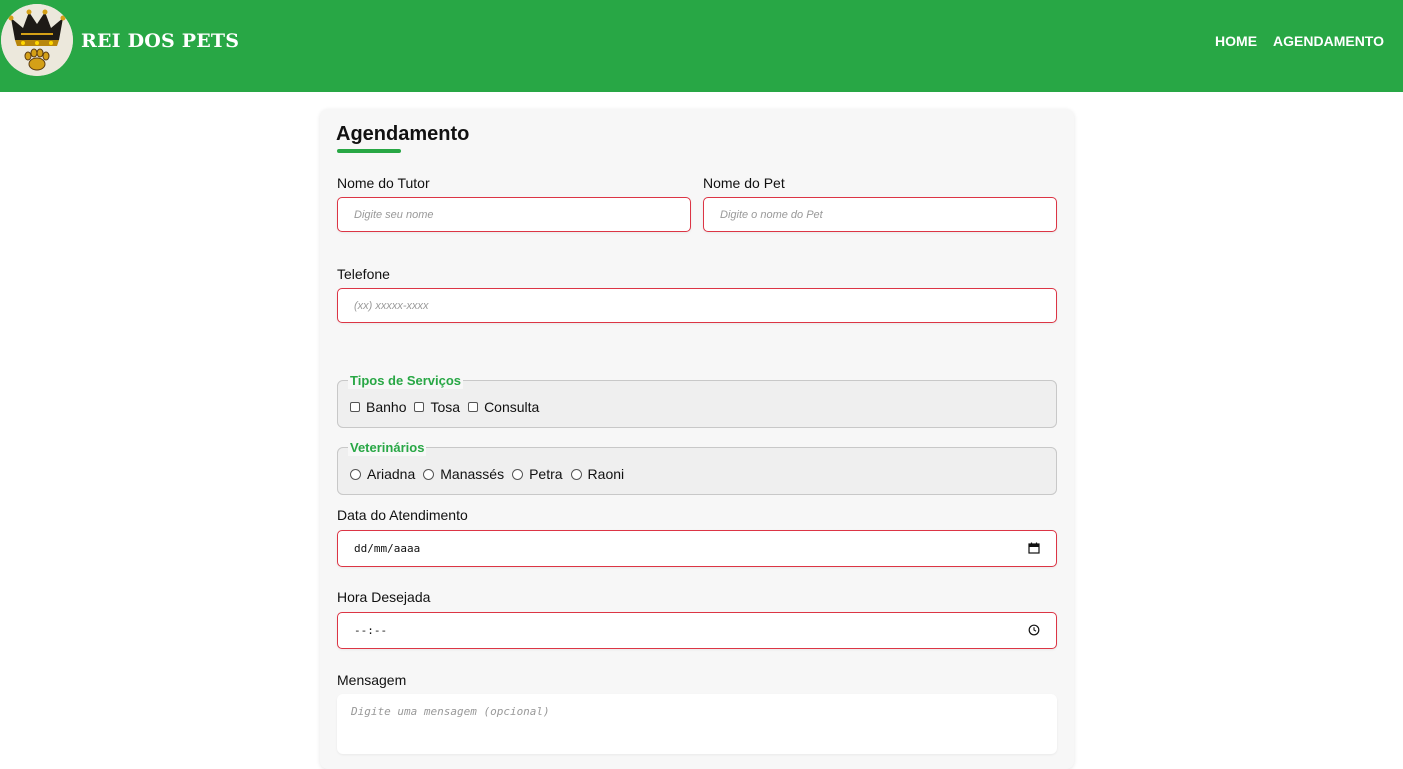  Describe the element at coordinates (473, 407) in the screenshot. I see `consulta-checkbox` at that location.